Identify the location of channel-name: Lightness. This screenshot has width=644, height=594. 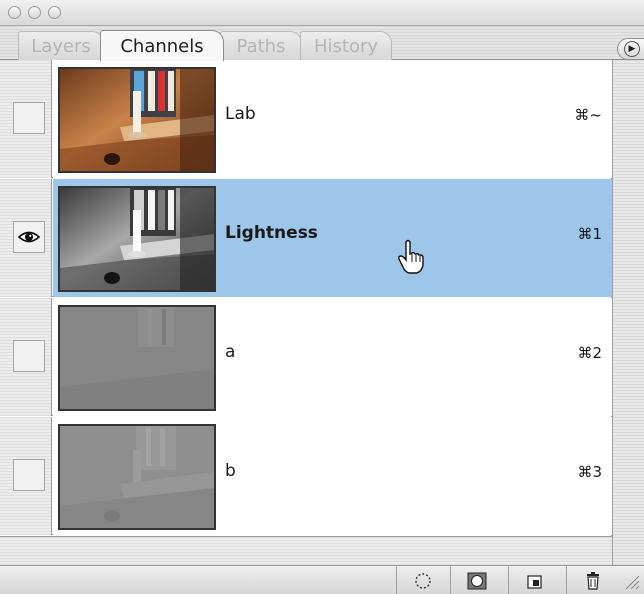
(271, 233).